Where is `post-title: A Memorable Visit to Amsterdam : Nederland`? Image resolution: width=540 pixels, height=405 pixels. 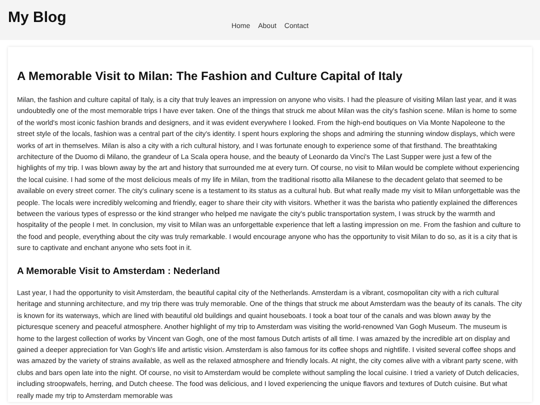
post-title: A Memorable Visit to Amsterdam : Nederland is located at coordinates (119, 271).